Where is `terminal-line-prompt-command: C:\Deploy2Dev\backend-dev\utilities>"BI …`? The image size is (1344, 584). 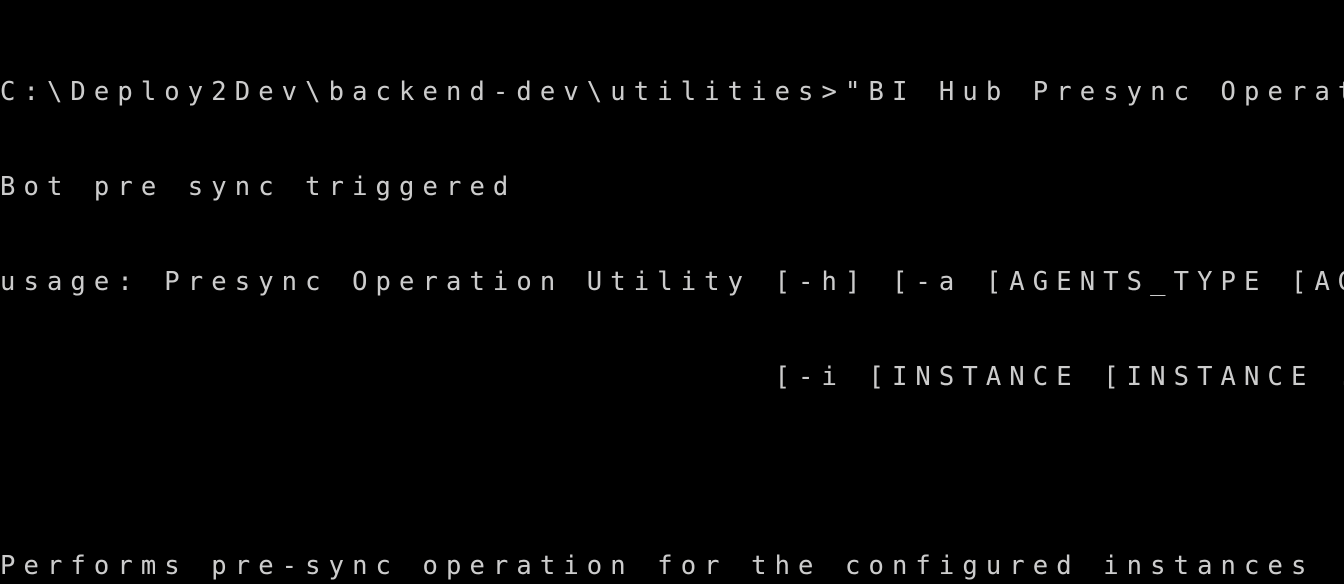 terminal-line-prompt-command: C:\Deploy2Dev\backend-dev\utilities>"BI … is located at coordinates (672, 92).